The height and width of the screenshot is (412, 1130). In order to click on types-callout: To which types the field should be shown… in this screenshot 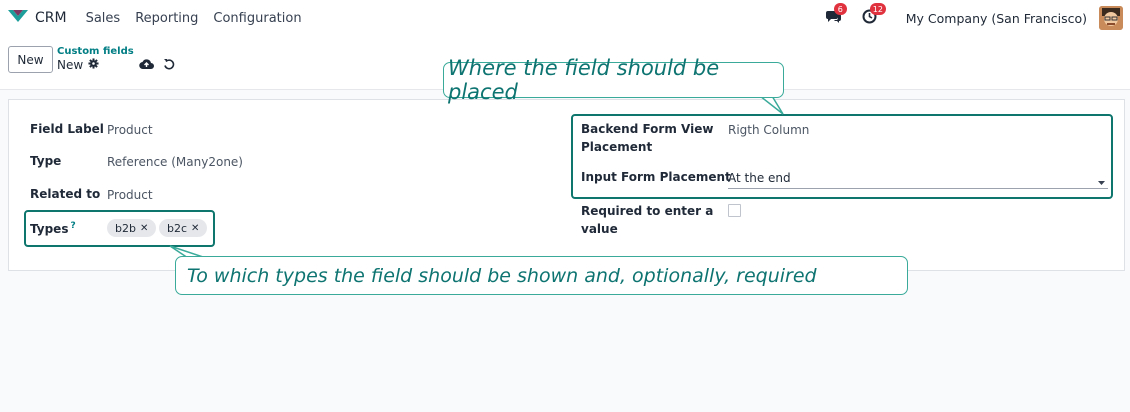, I will do `click(541, 275)`.